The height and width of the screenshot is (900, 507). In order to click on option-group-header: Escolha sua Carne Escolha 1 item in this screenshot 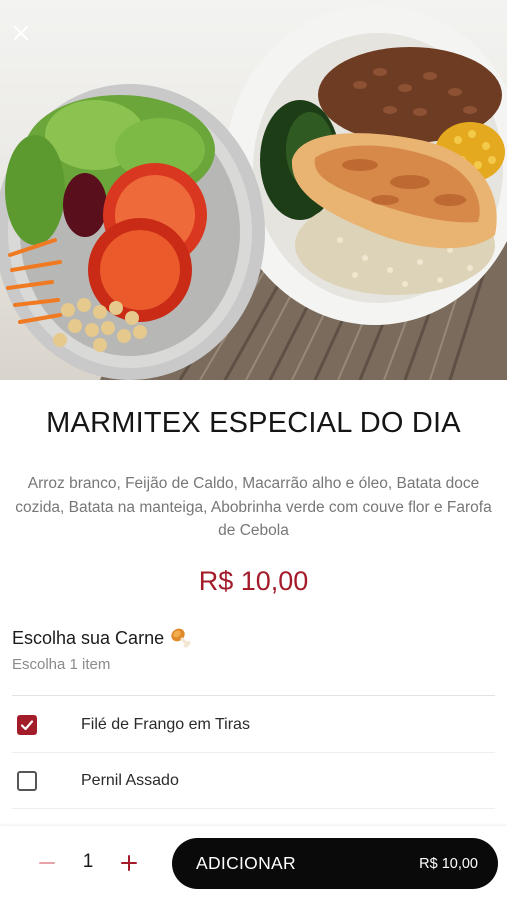, I will do `click(253, 650)`.